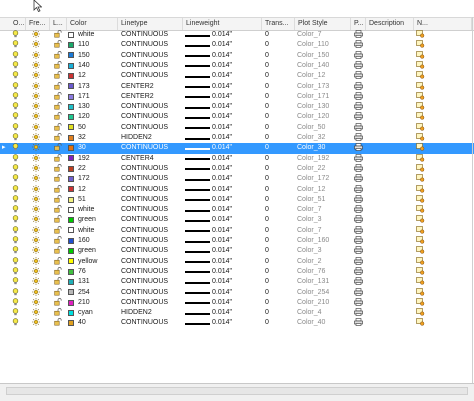  I want to click on color-name: 140, so click(84, 66).